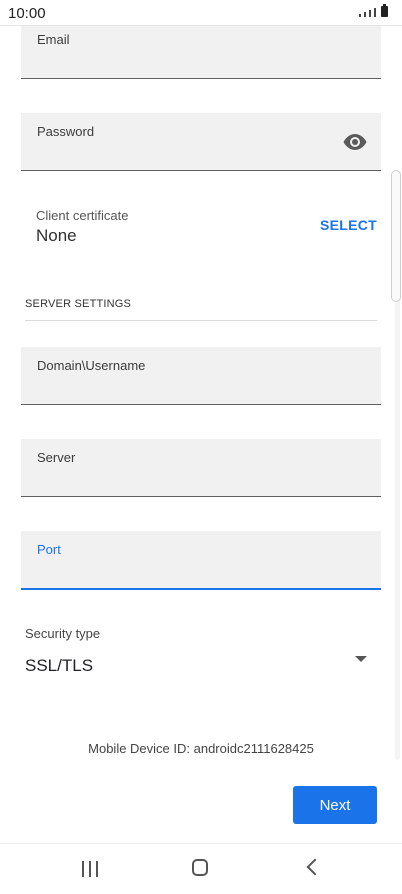 The width and height of the screenshot is (402, 894). What do you see at coordinates (78, 304) in the screenshot?
I see `server-settings-header: SERVER SETTINGS` at bounding box center [78, 304].